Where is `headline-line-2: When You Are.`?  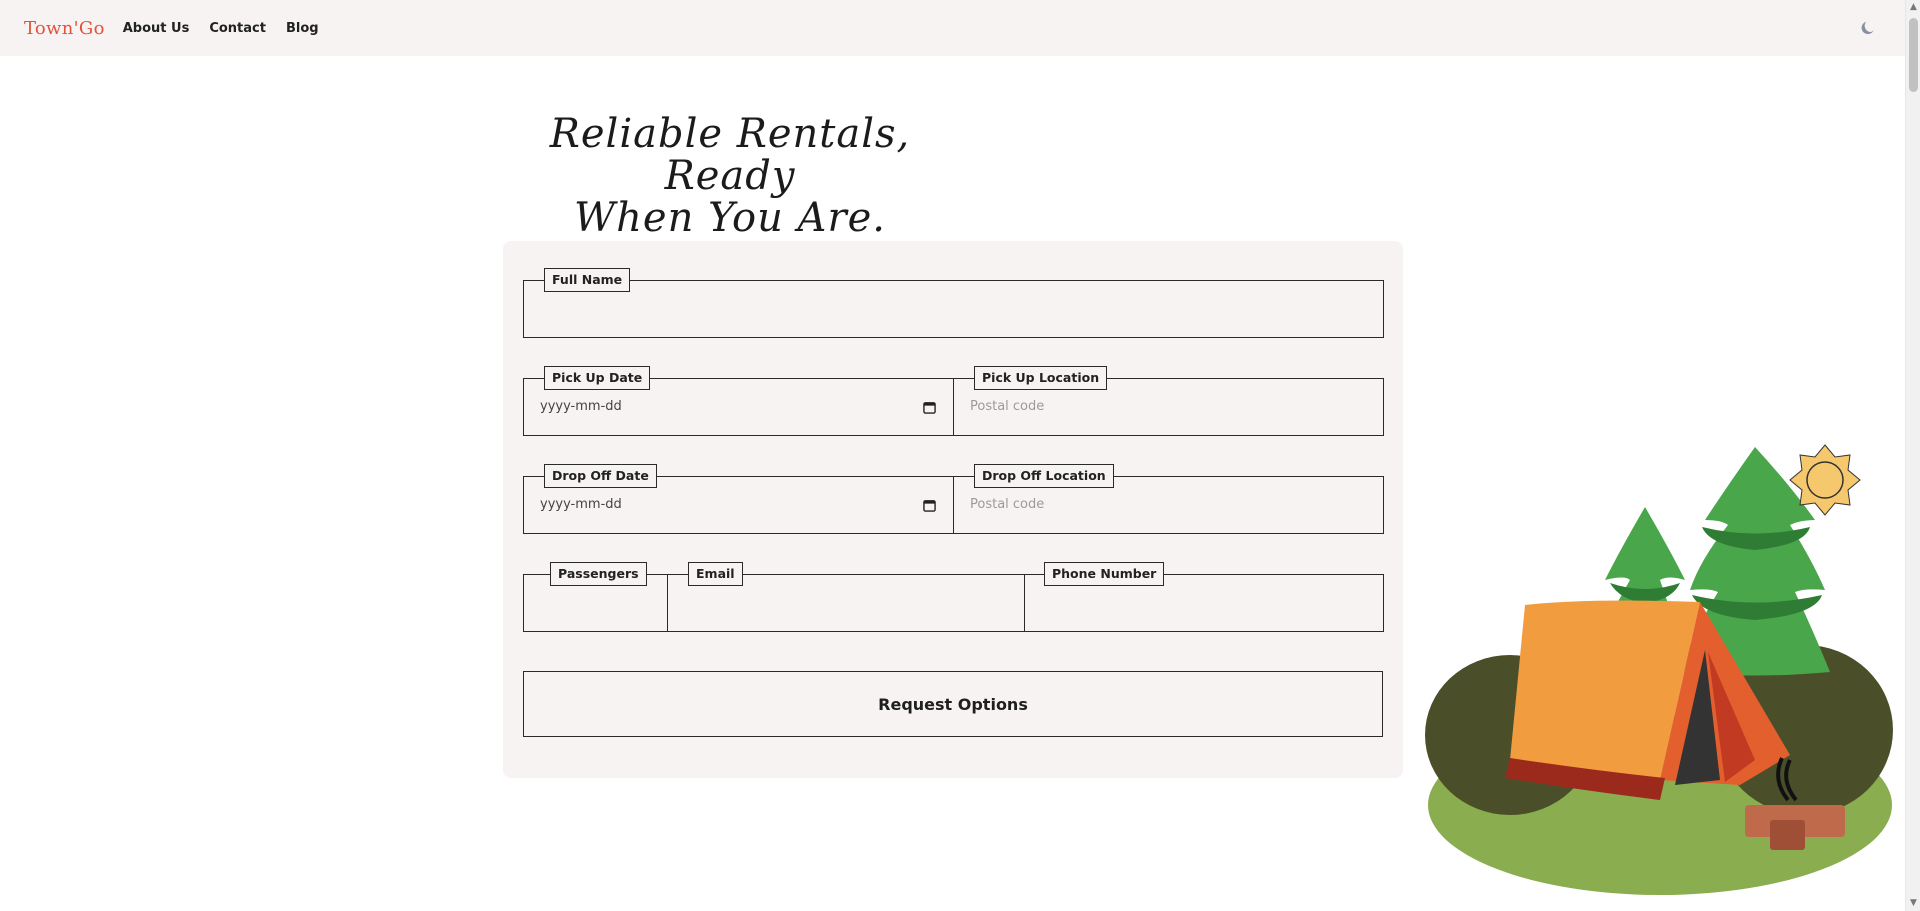
headline-line-2: When You Are. is located at coordinates (730, 218).